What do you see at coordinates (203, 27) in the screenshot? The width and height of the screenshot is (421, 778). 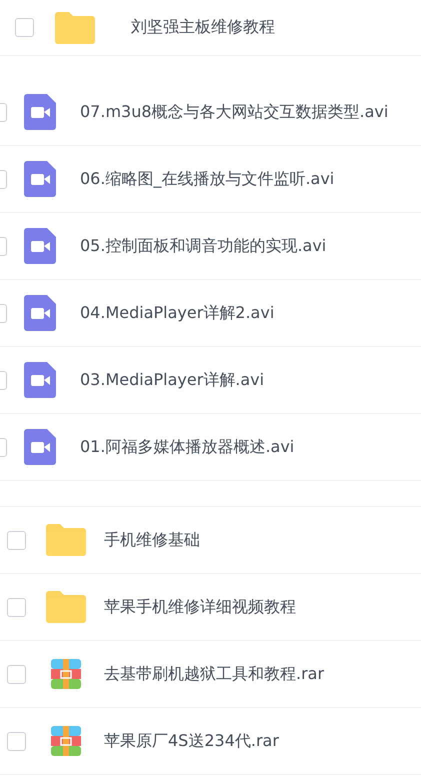 I see `file-name: 刘坚强主板维修教程` at bounding box center [203, 27].